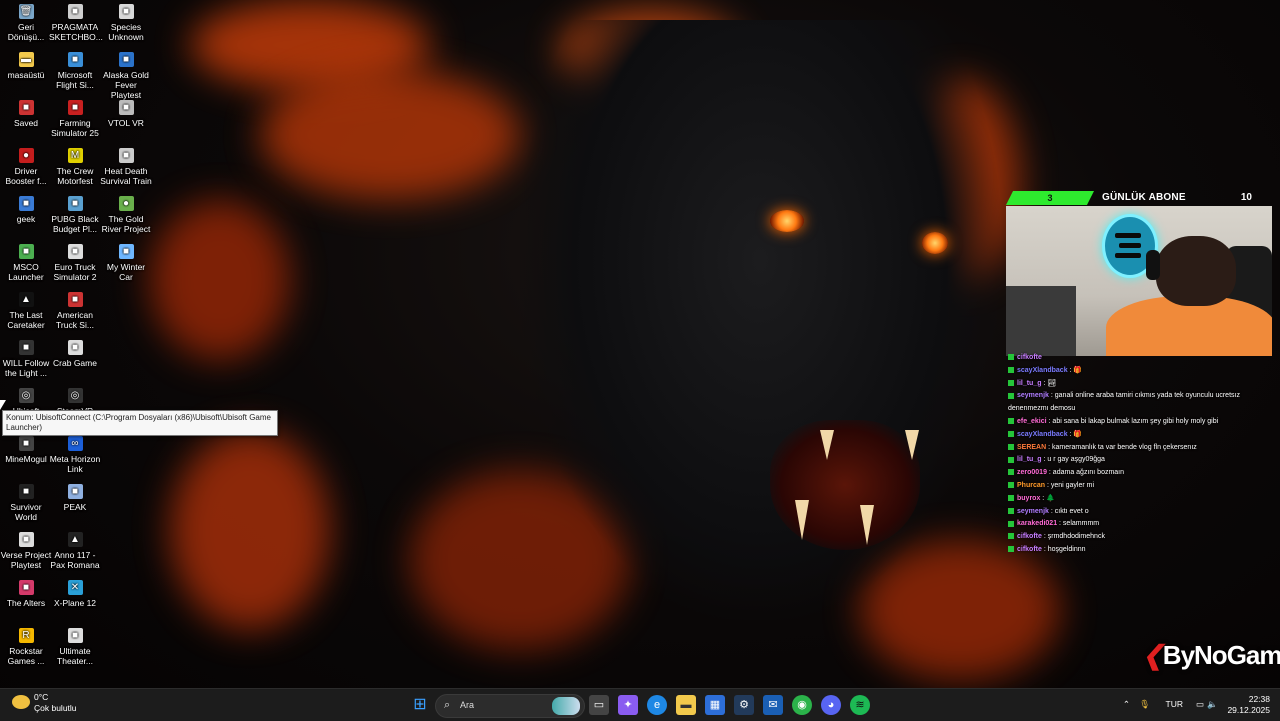 This screenshot has height=721, width=1280. What do you see at coordinates (1200, 704) in the screenshot?
I see `network-icon: ▭` at bounding box center [1200, 704].